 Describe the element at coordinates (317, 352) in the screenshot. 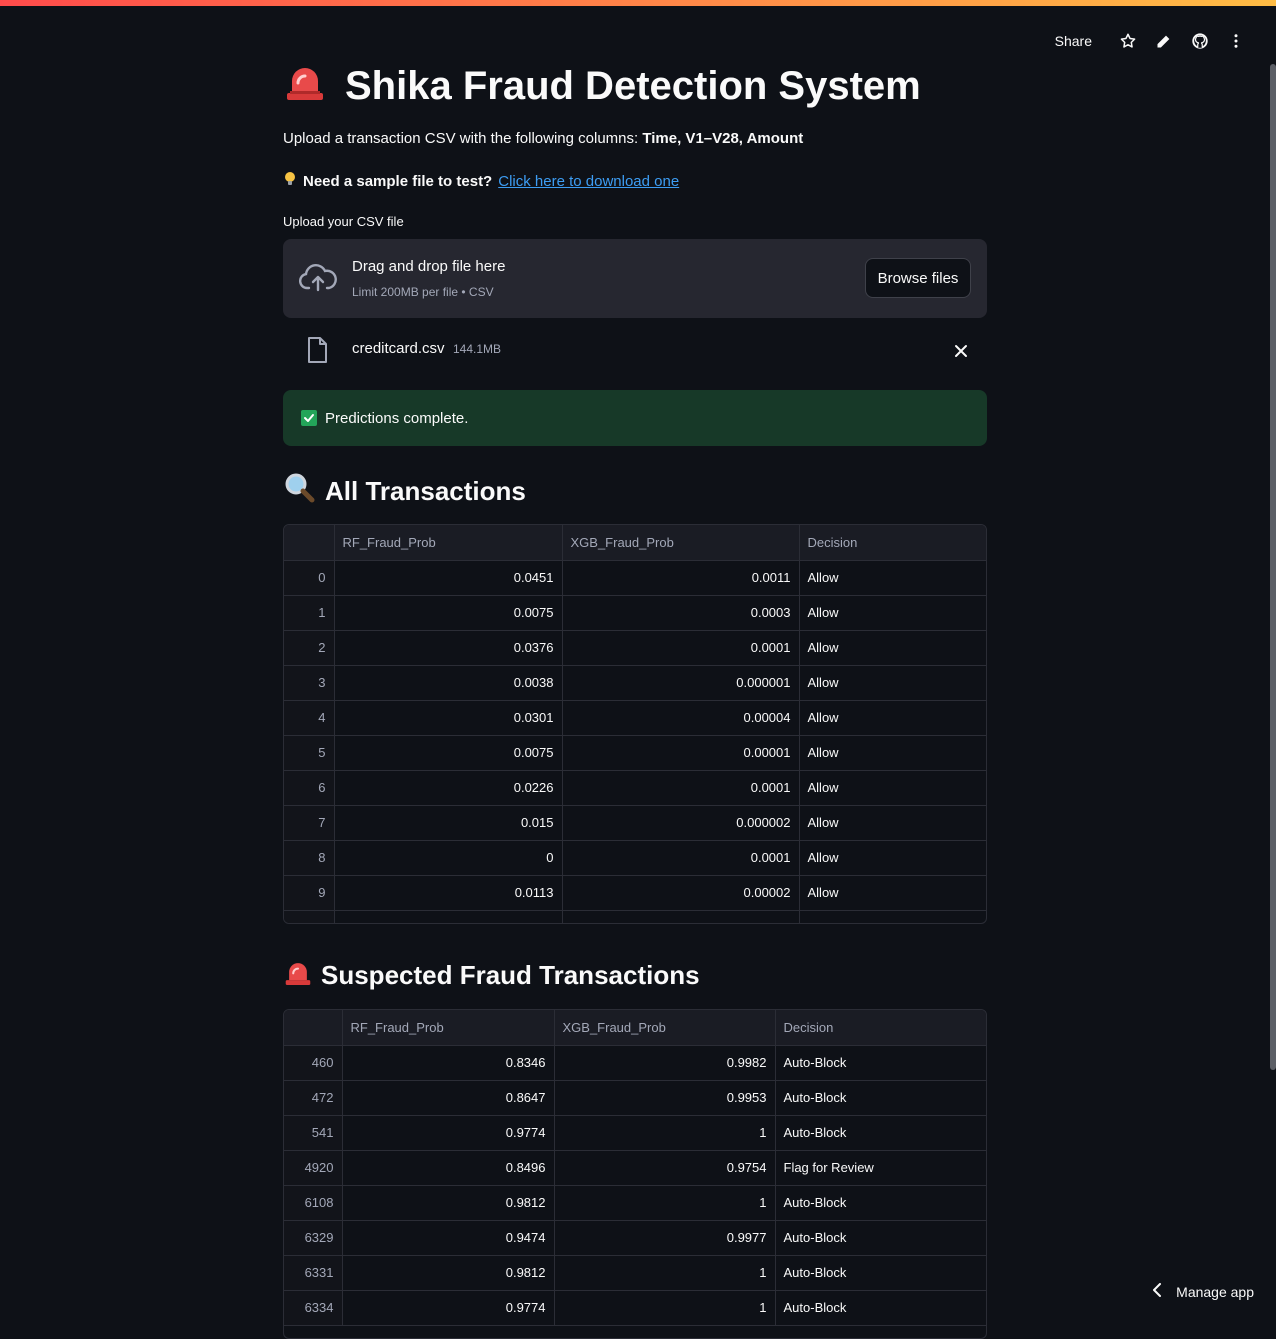

I see `file-icon` at that location.